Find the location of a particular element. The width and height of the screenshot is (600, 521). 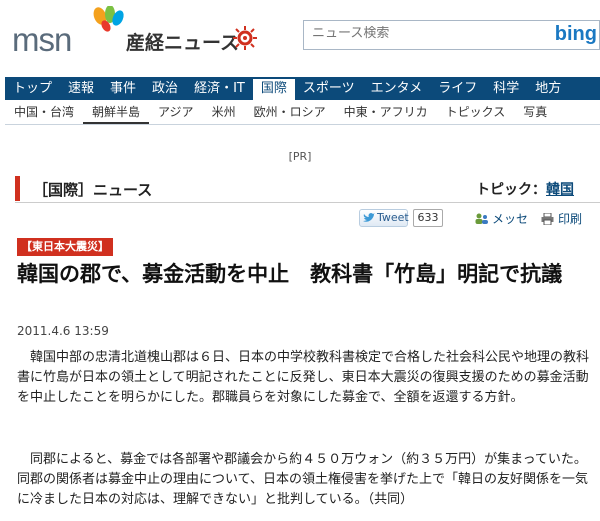

section-accent-bar is located at coordinates (17, 188).